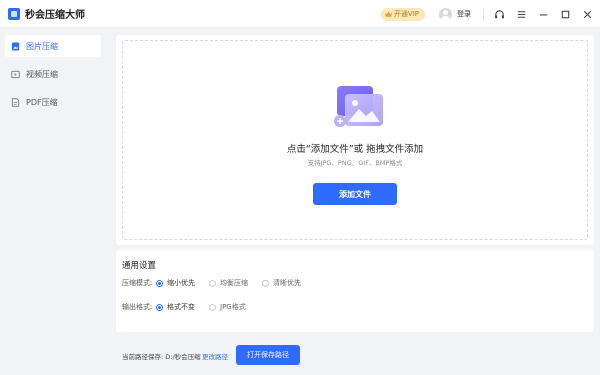  What do you see at coordinates (42, 74) in the screenshot?
I see `sidebar-item-label: 视频压缩` at bounding box center [42, 74].